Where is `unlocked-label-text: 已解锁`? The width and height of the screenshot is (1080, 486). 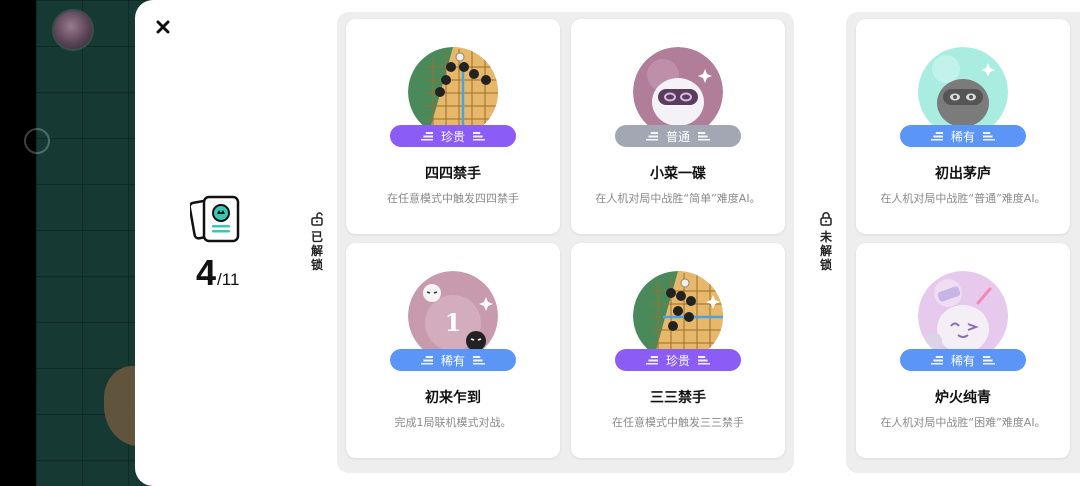
unlocked-label-text: 已解锁 is located at coordinates (316, 251).